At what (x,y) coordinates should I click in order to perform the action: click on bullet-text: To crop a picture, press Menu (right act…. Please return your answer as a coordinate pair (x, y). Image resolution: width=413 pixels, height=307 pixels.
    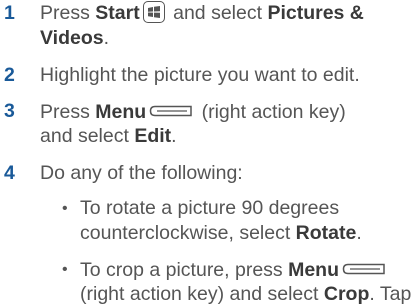
    Looking at the image, I should click on (246, 282).